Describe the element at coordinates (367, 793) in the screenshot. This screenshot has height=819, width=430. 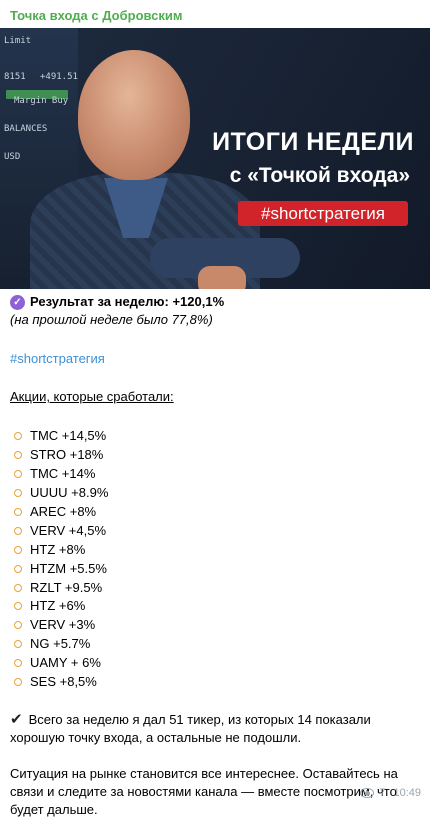
I see `eye-icon` at that location.